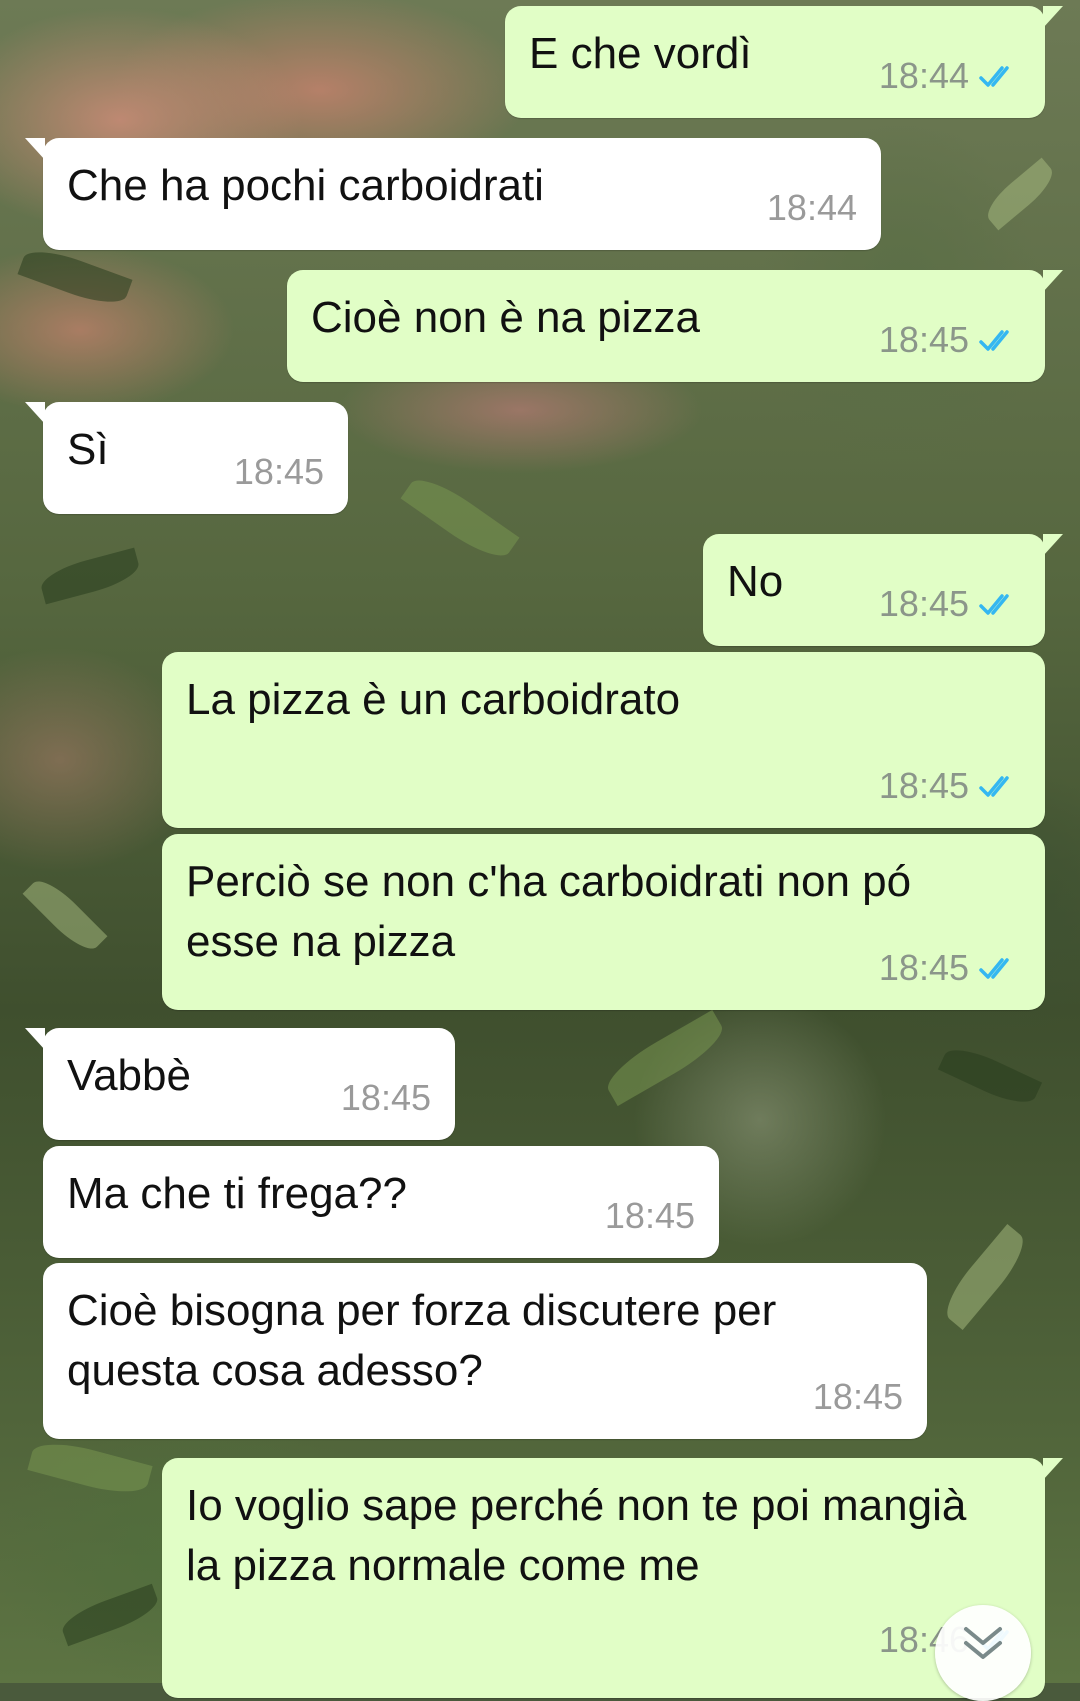  What do you see at coordinates (186, 458) in the screenshot?
I see `incoming-message: Sì 18:45` at bounding box center [186, 458].